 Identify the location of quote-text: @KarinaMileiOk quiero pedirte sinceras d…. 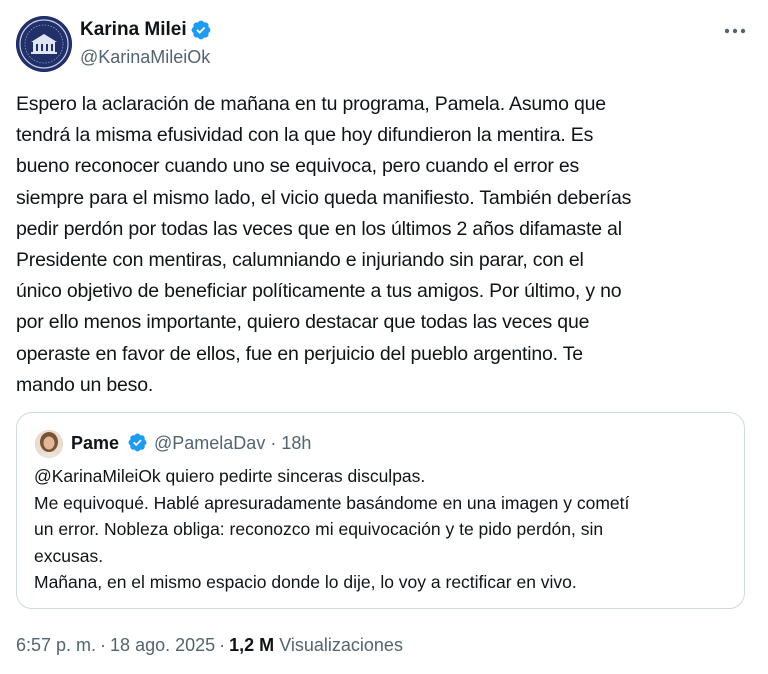
(332, 529).